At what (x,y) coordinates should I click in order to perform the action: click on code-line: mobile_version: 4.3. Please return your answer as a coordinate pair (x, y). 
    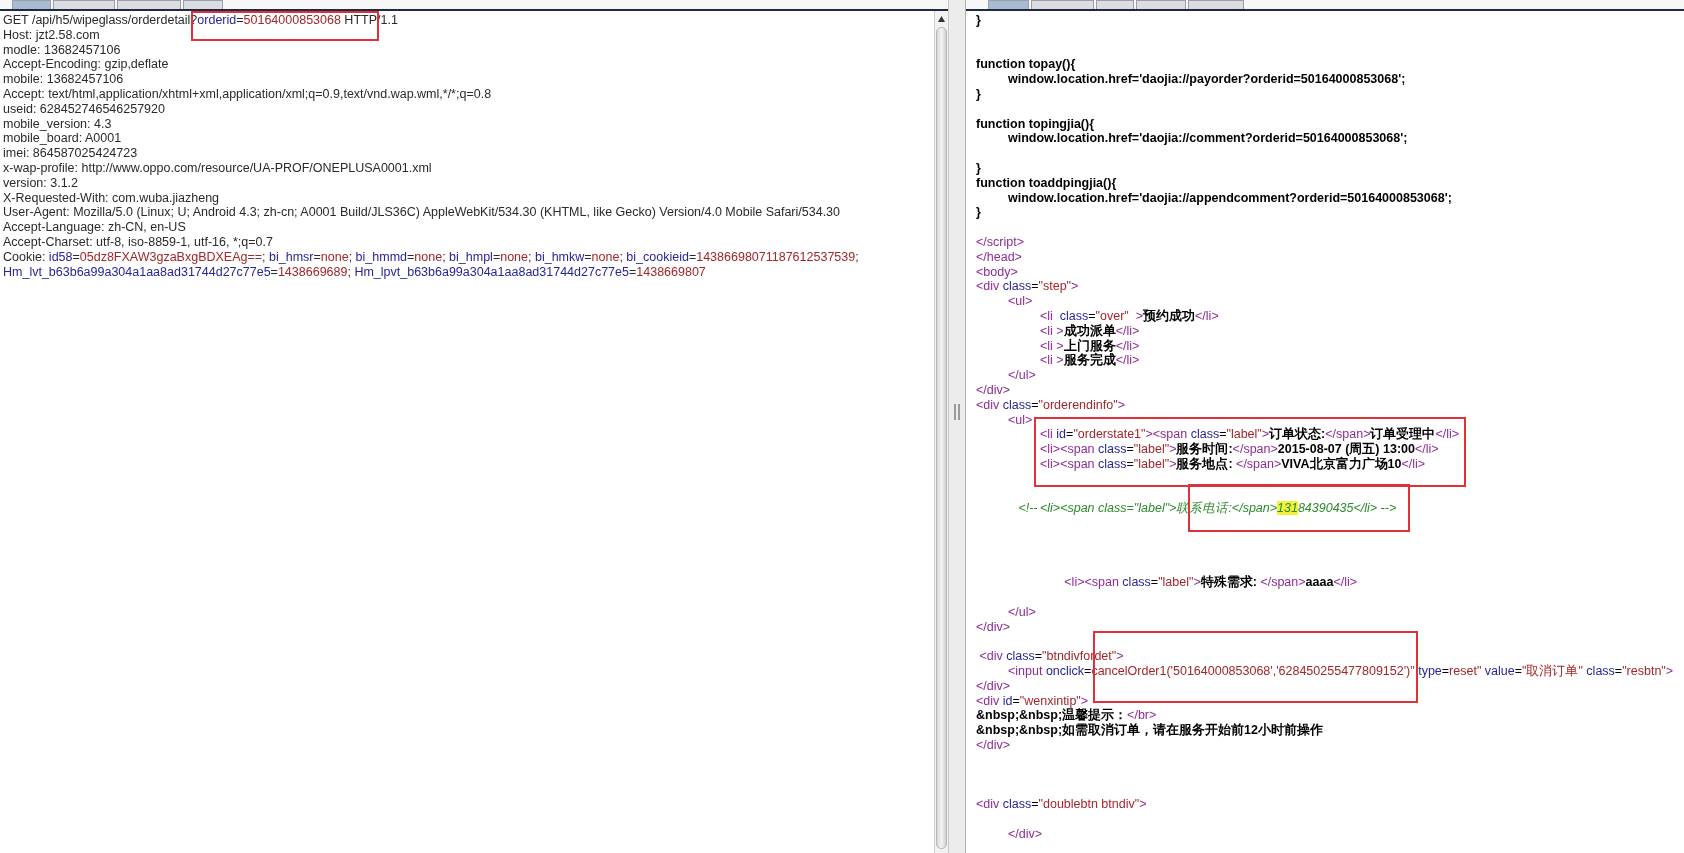
    Looking at the image, I should click on (57, 124).